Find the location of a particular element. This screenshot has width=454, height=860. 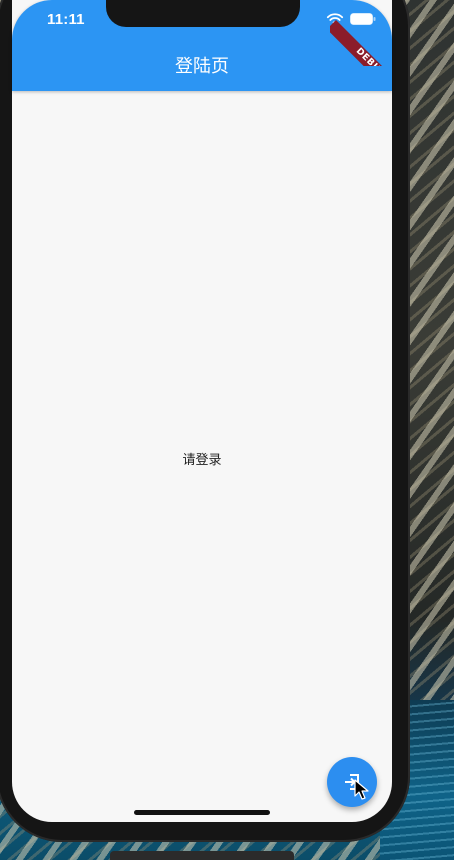

login-prompt-text: 请登录 is located at coordinates (202, 460).